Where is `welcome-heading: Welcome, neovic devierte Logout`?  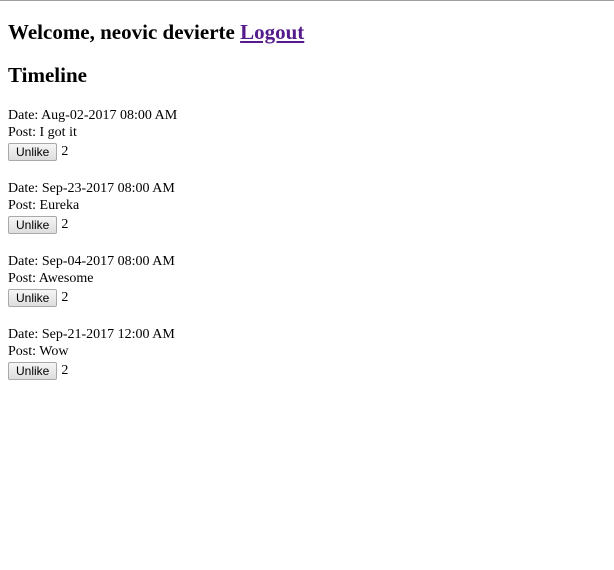
welcome-heading: Welcome, neovic devierte Logout is located at coordinates (308, 32).